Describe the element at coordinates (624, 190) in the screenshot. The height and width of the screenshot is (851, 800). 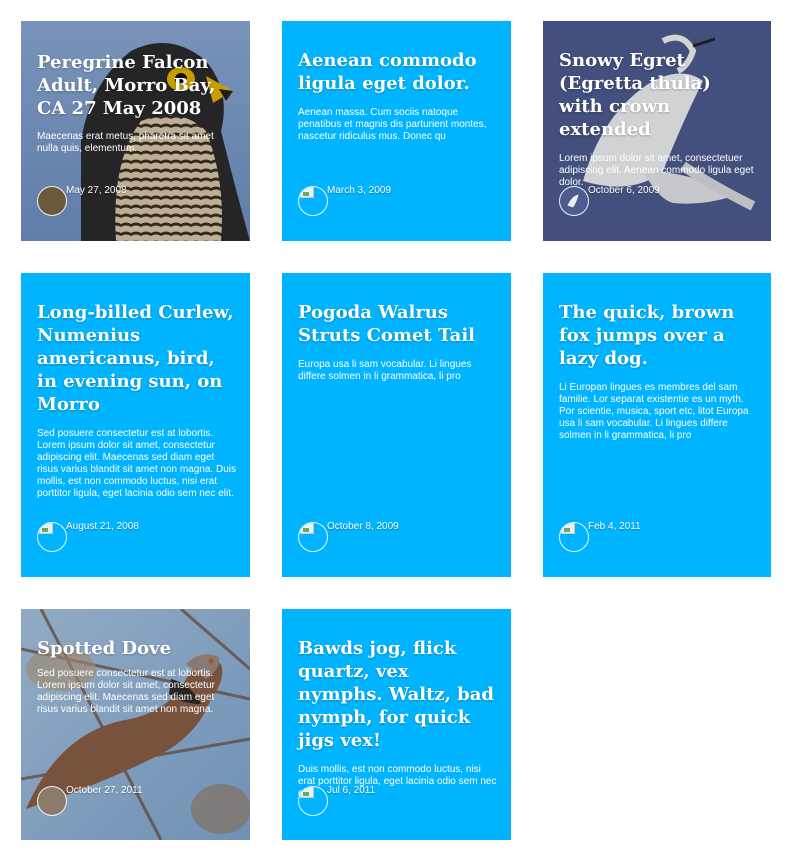
I see `post-date: October 6, 2009` at that location.